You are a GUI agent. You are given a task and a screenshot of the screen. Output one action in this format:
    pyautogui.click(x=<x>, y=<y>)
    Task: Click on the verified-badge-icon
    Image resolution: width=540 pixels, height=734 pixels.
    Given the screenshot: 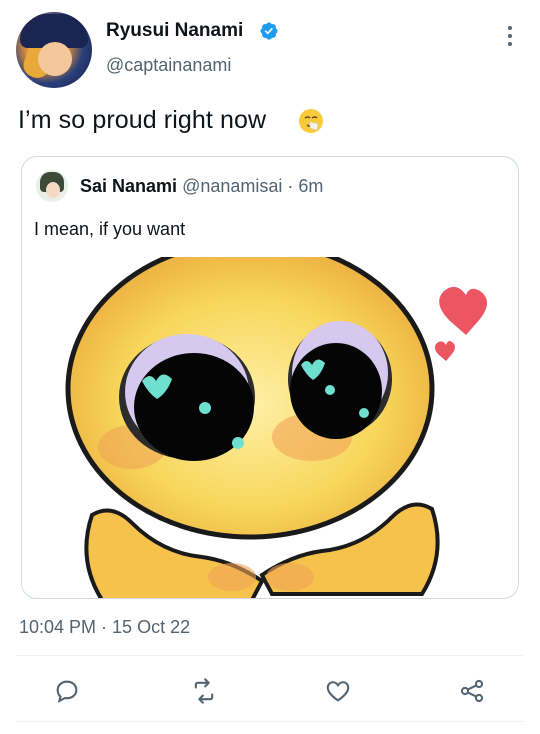 What is the action you would take?
    pyautogui.click(x=269, y=31)
    